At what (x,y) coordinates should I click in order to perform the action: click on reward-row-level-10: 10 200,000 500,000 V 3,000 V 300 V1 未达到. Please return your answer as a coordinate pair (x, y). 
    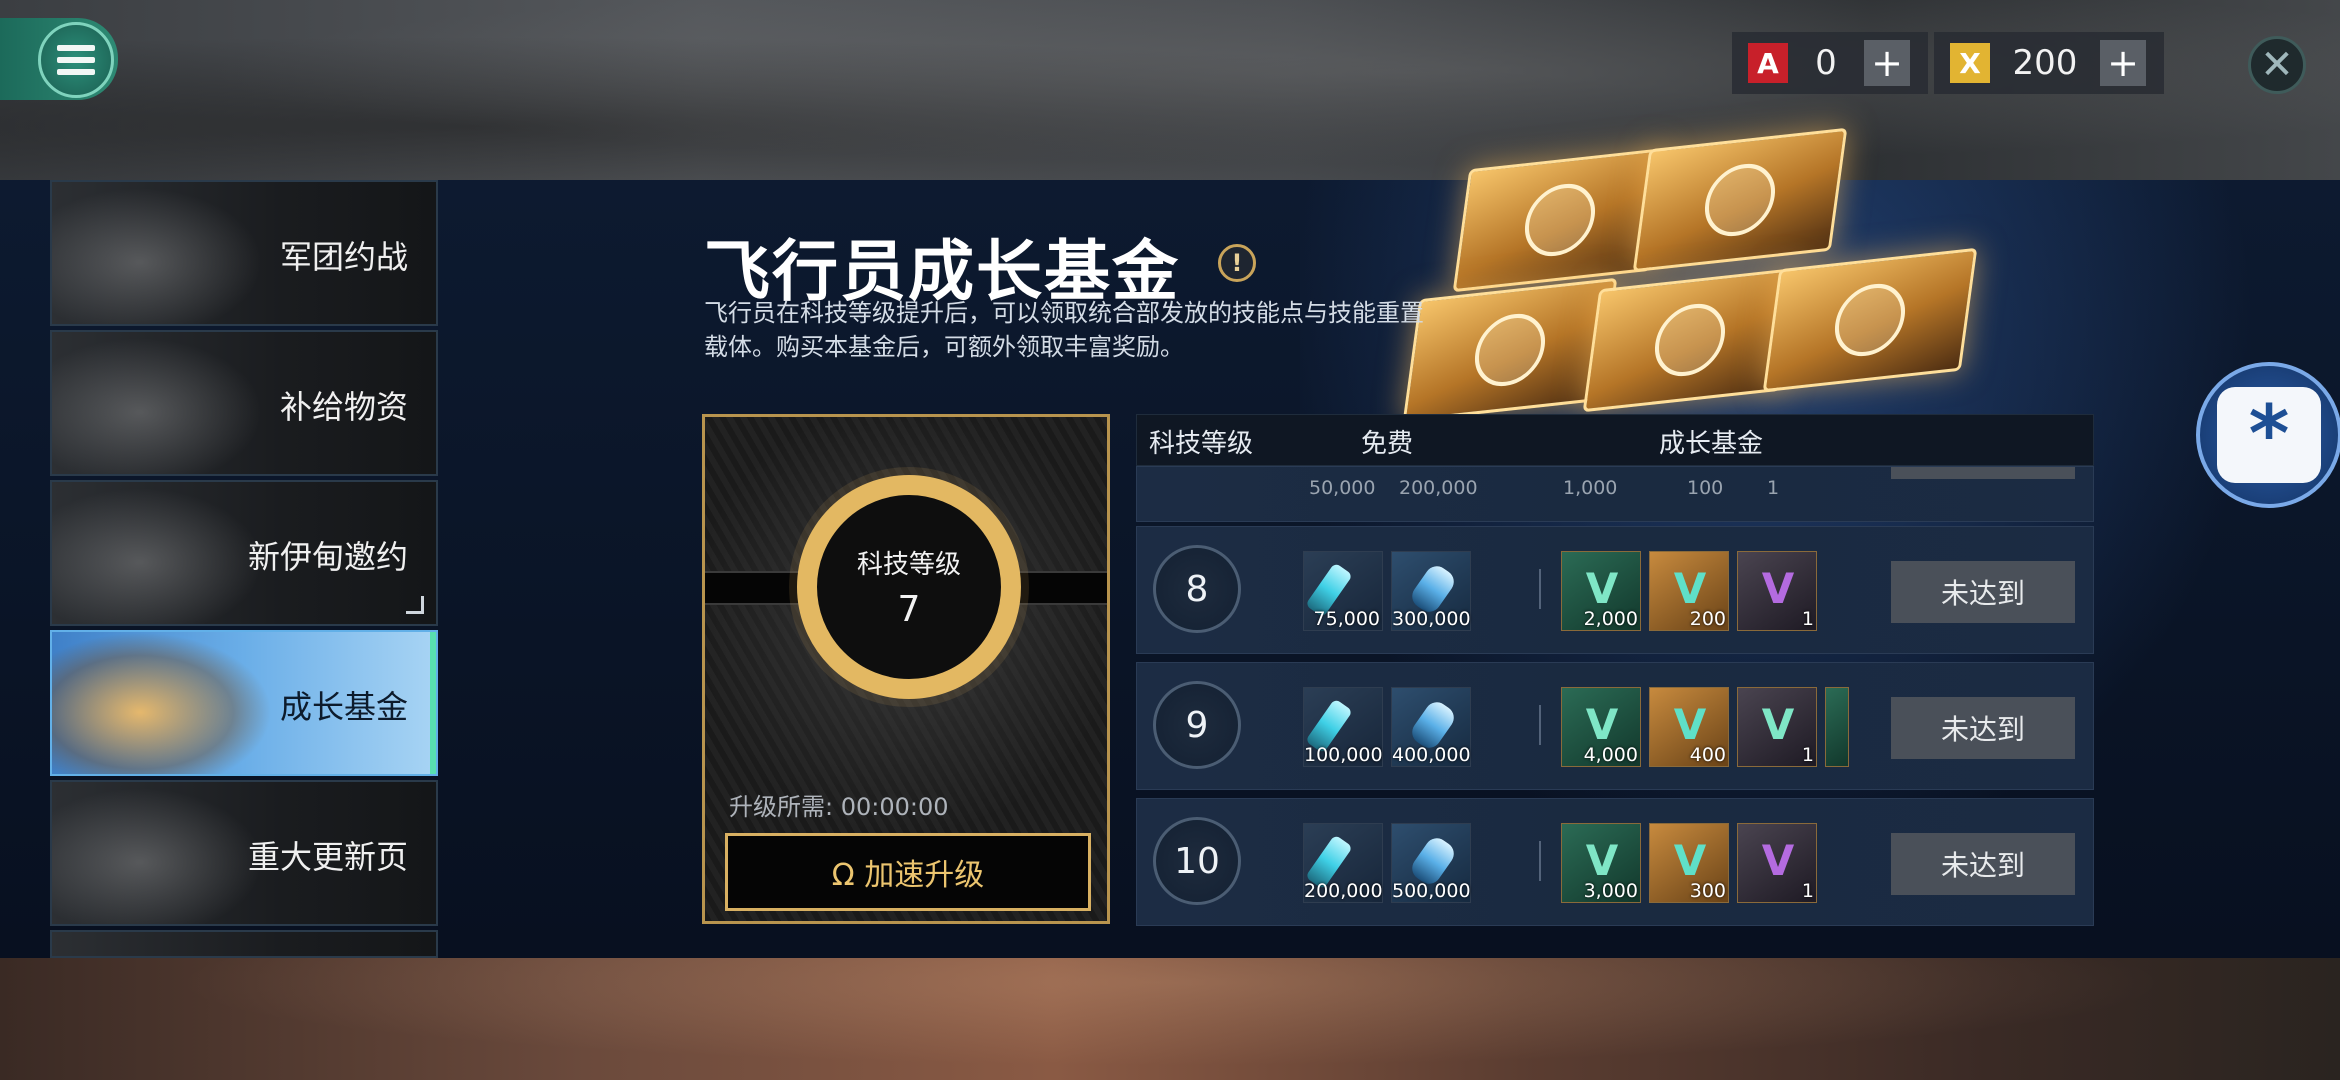
    Looking at the image, I should click on (1615, 862).